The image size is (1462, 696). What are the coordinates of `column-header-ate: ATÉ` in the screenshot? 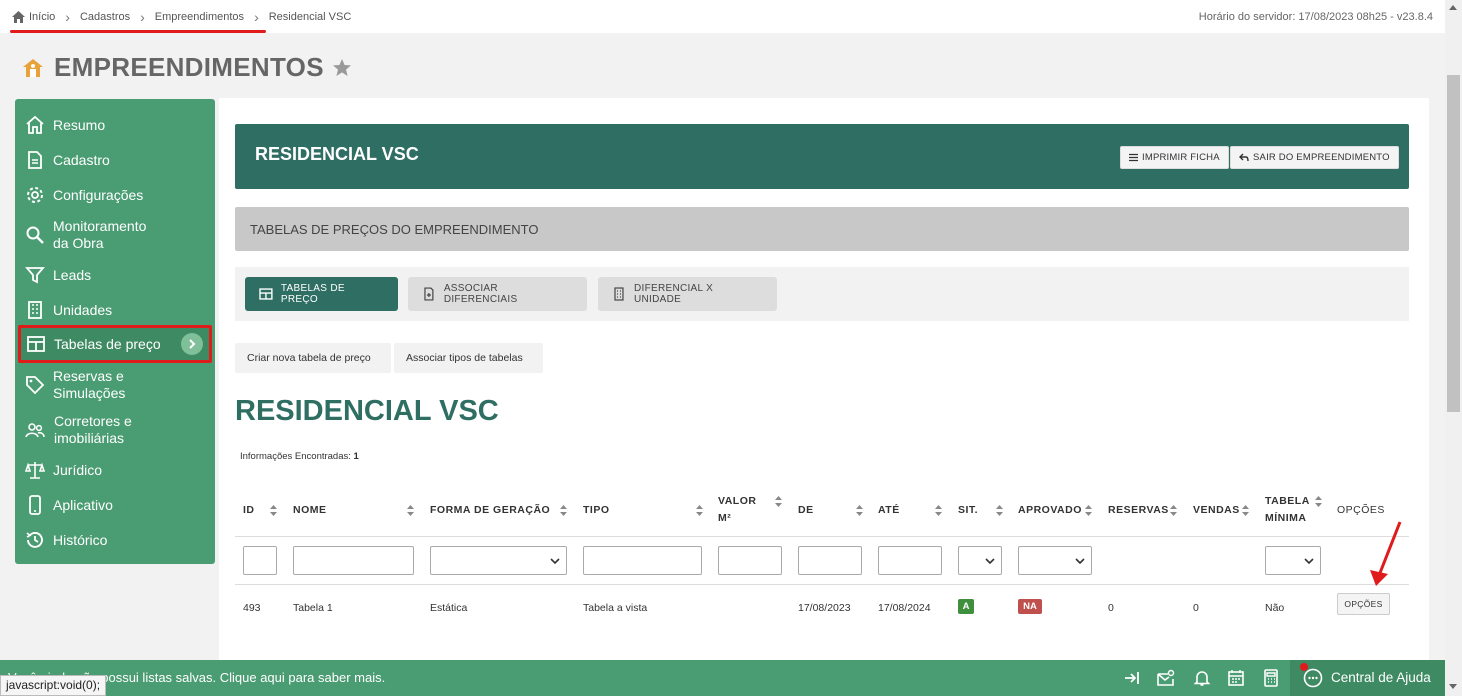 It's located at (889, 510).